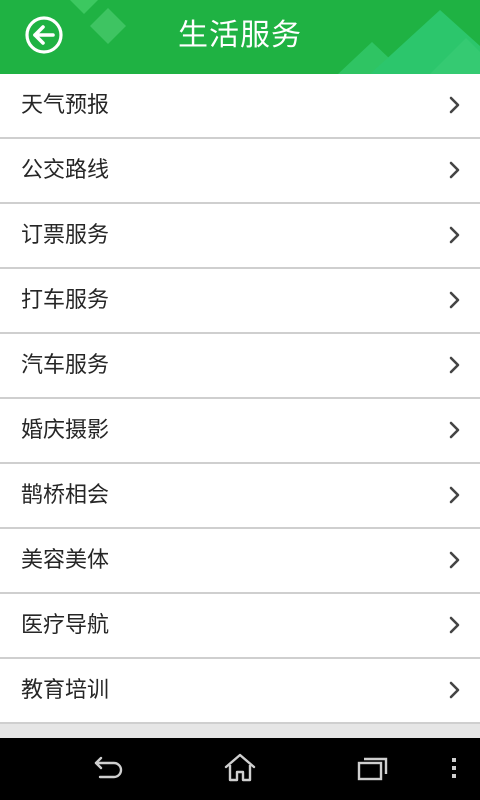  Describe the element at coordinates (65, 690) in the screenshot. I see `list-item-label: 教育培训` at that location.